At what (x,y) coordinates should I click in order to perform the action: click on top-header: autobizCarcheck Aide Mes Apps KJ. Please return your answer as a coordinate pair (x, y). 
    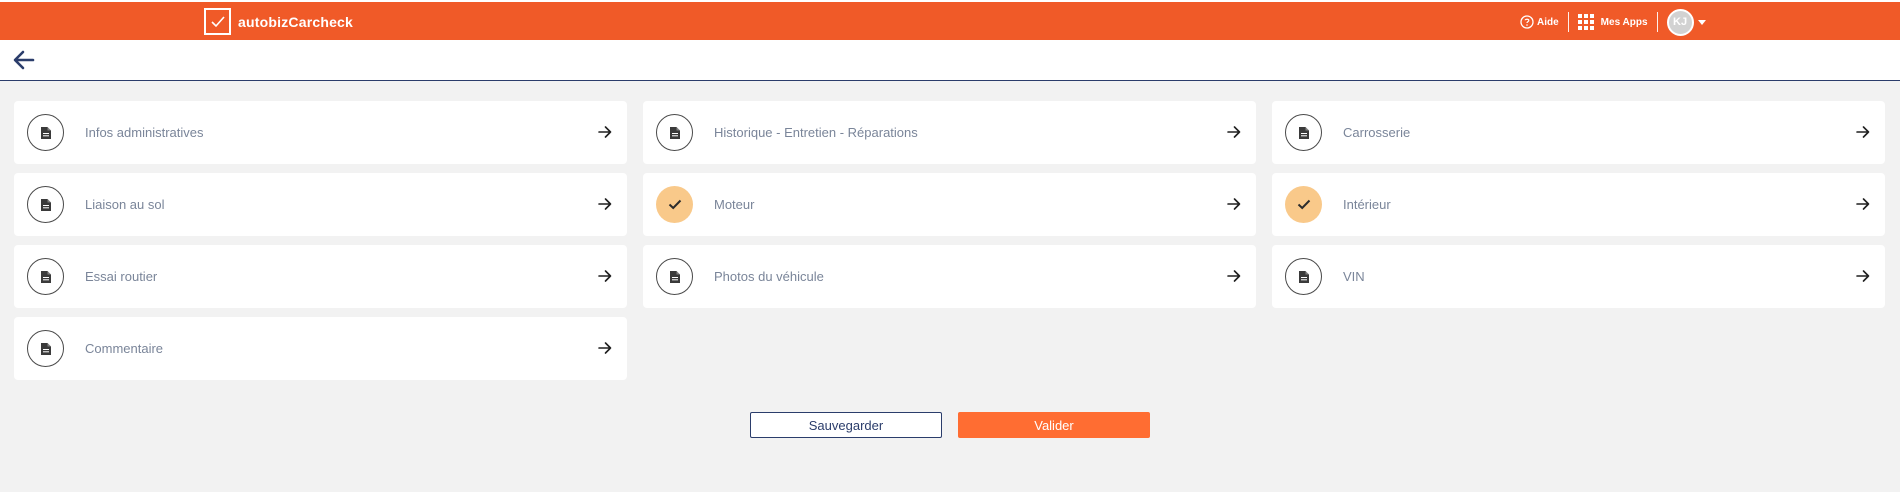
    Looking at the image, I should click on (950, 20).